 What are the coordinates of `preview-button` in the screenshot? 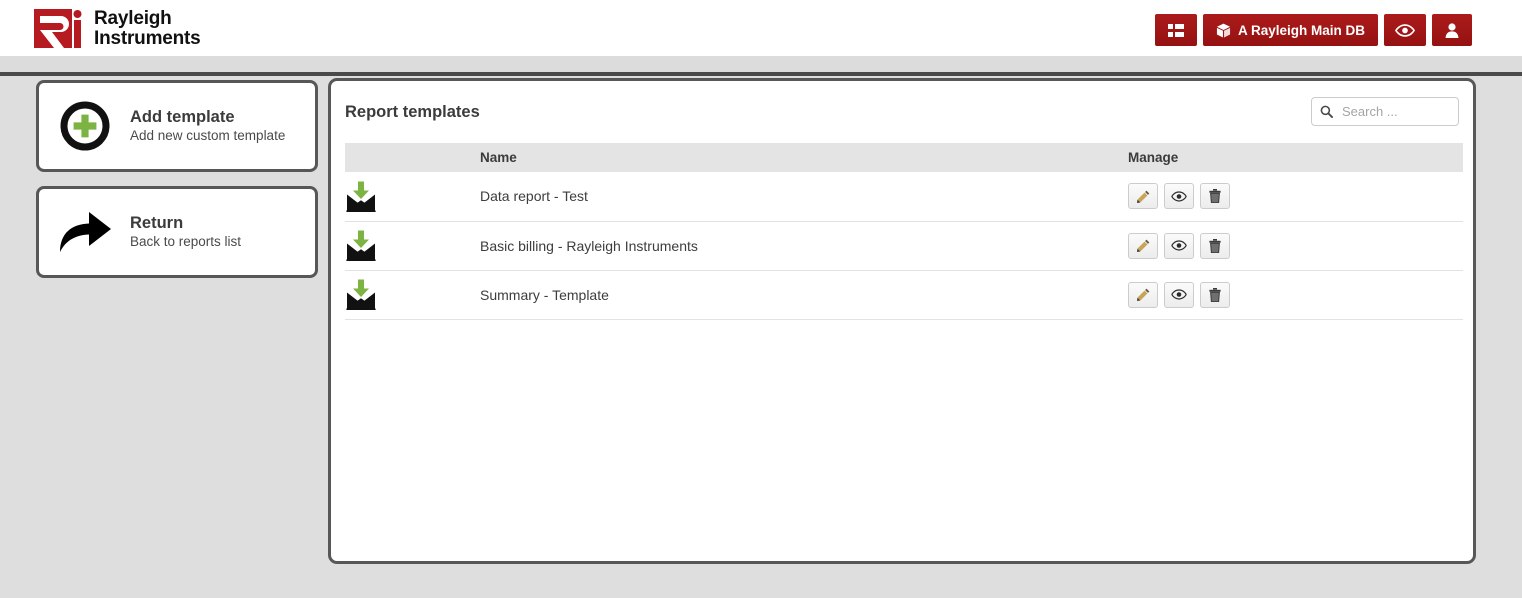 It's located at (1405, 30).